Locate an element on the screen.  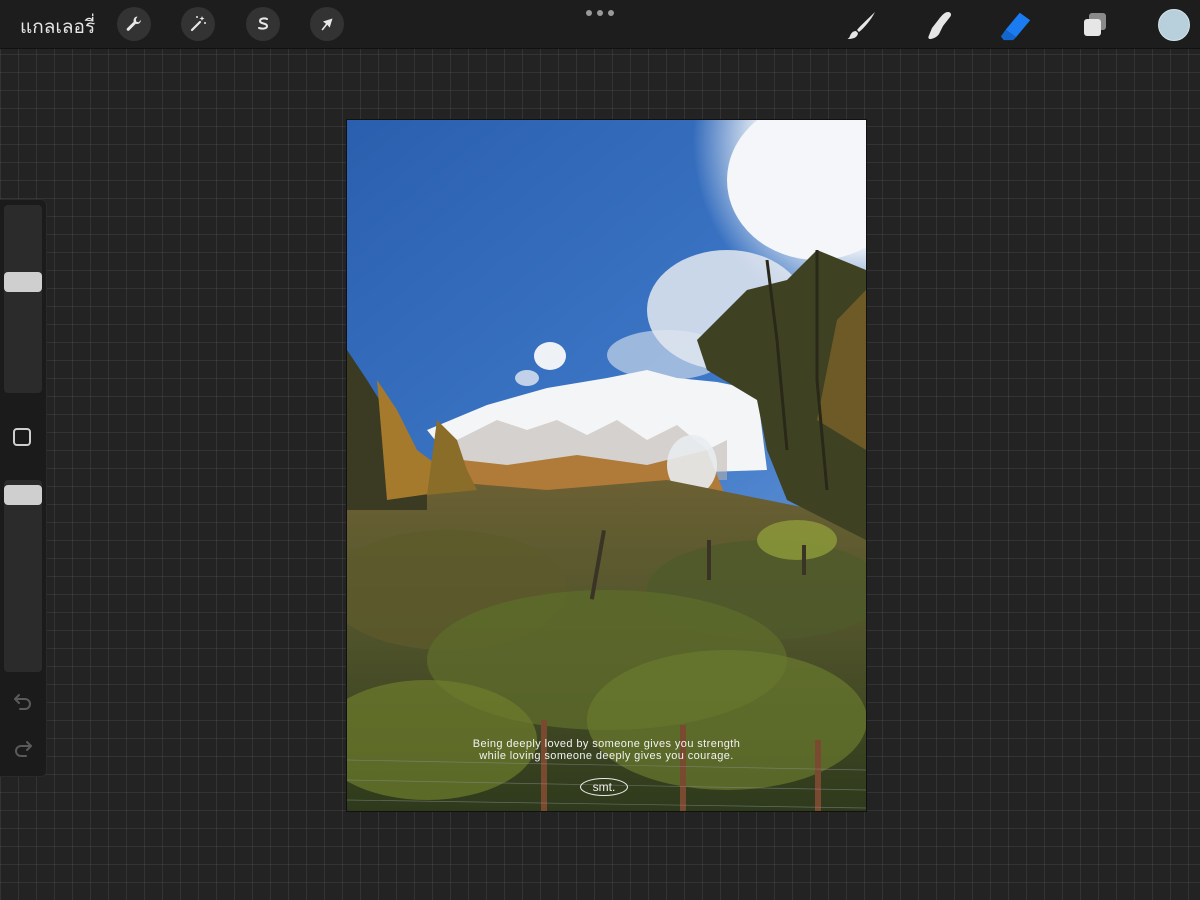
selection-button is located at coordinates (263, 24).